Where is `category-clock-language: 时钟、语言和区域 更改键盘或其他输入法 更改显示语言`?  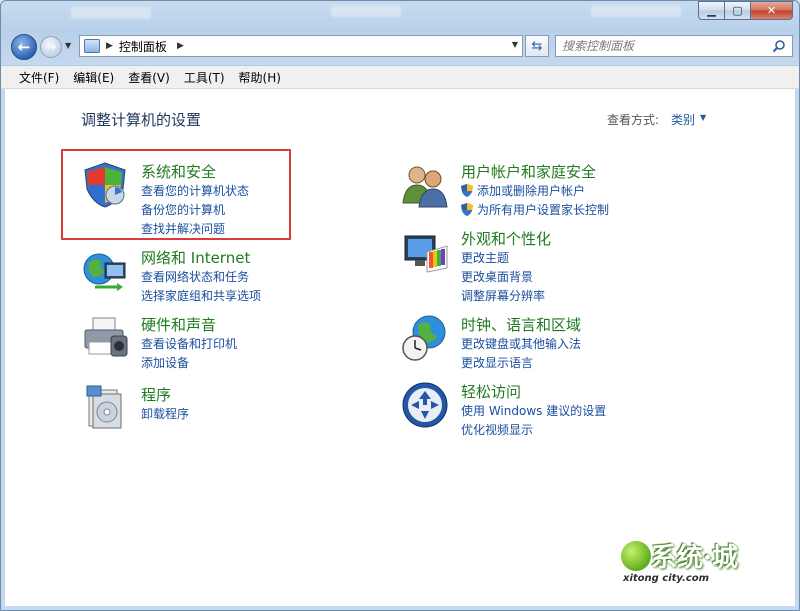 category-clock-language: 时钟、语言和区域 更改键盘或其他输入法 更改显示语言 is located at coordinates (531, 342).